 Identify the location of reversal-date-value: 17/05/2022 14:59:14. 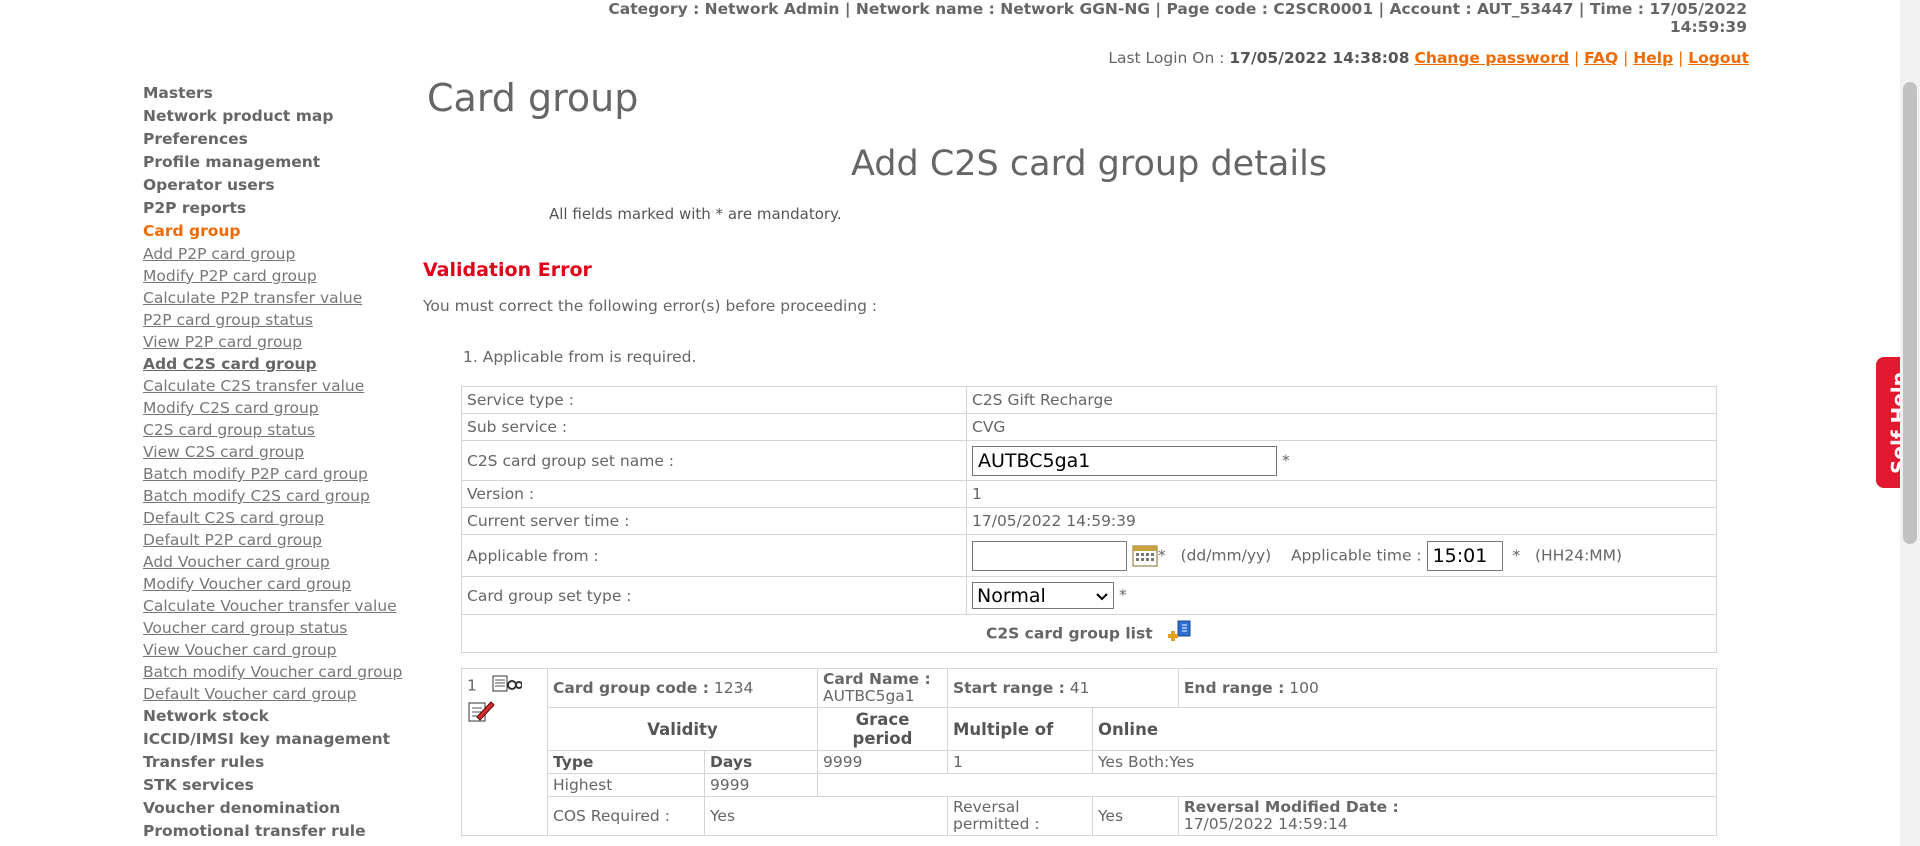
(1265, 824).